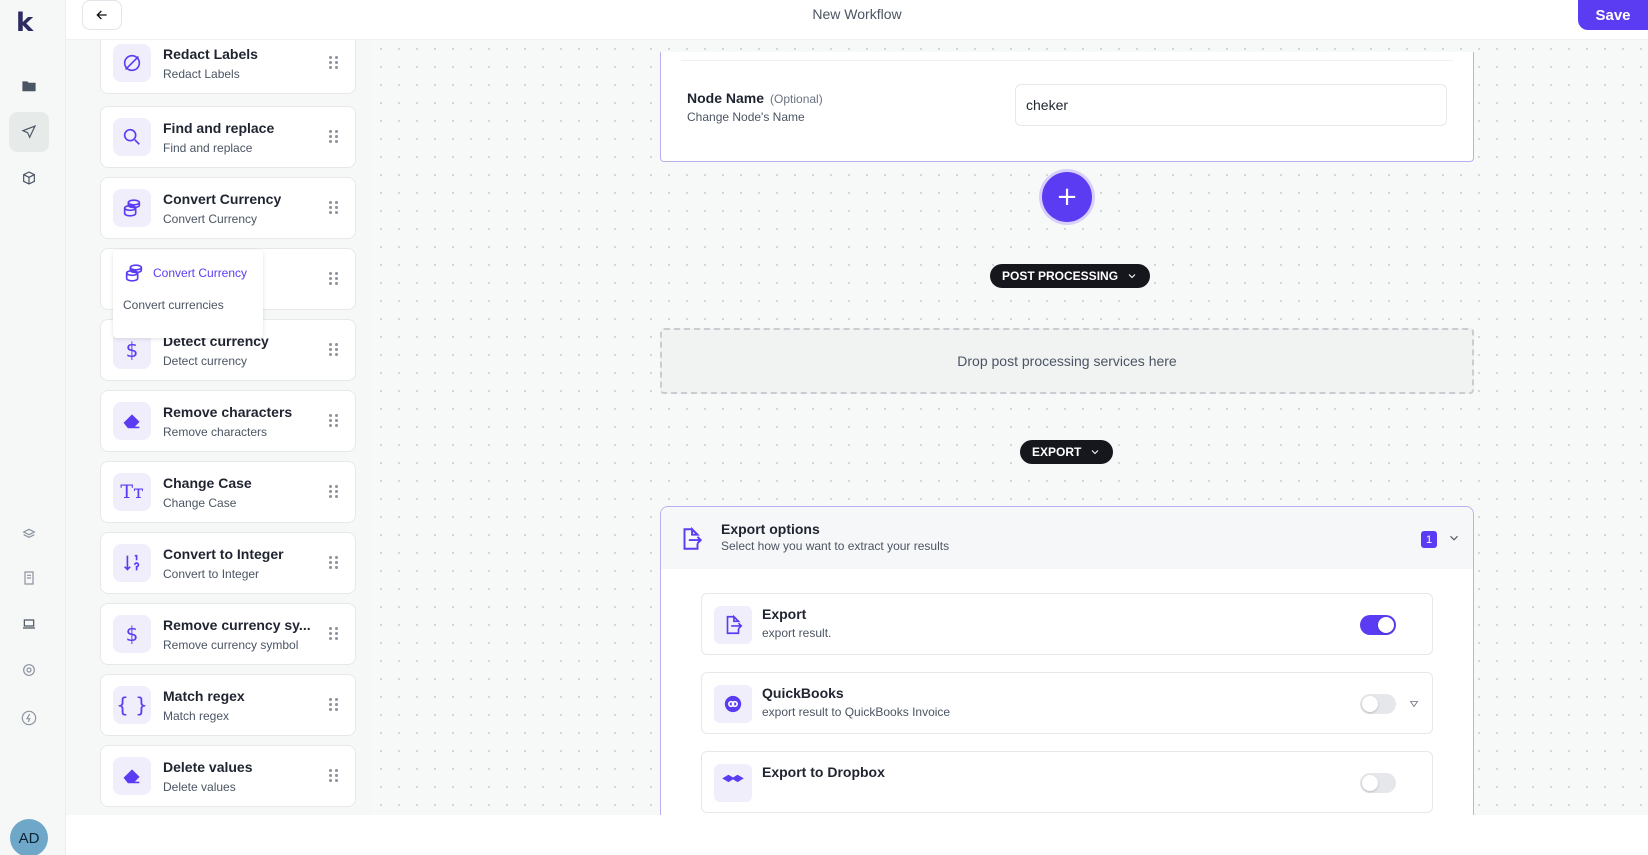  Describe the element at coordinates (1060, 276) in the screenshot. I see `post-processing-label: POST PROCESSING` at that location.